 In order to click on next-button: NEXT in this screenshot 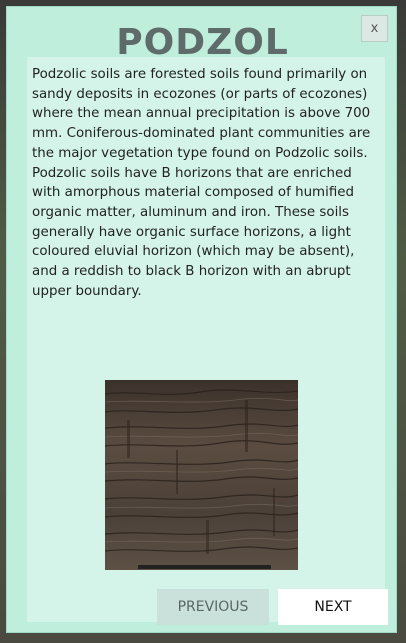, I will do `click(333, 607)`.